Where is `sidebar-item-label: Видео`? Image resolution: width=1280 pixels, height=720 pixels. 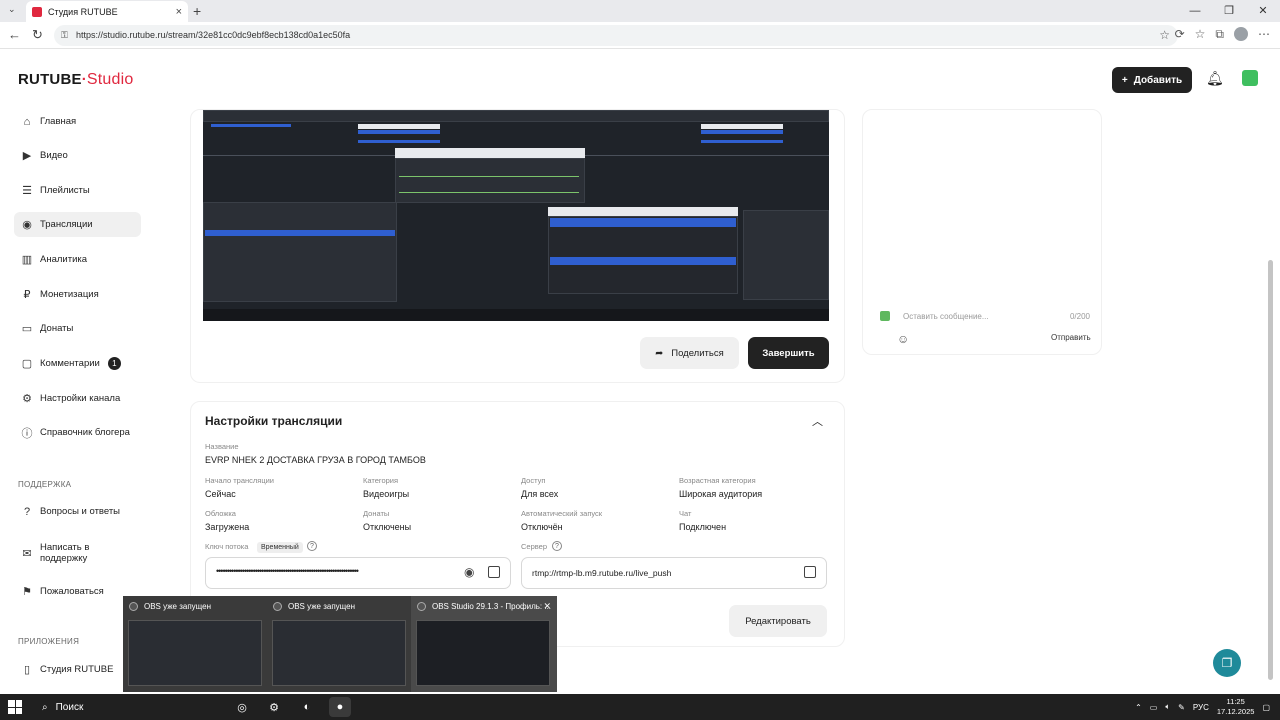
sidebar-item-label: Видео is located at coordinates (54, 155).